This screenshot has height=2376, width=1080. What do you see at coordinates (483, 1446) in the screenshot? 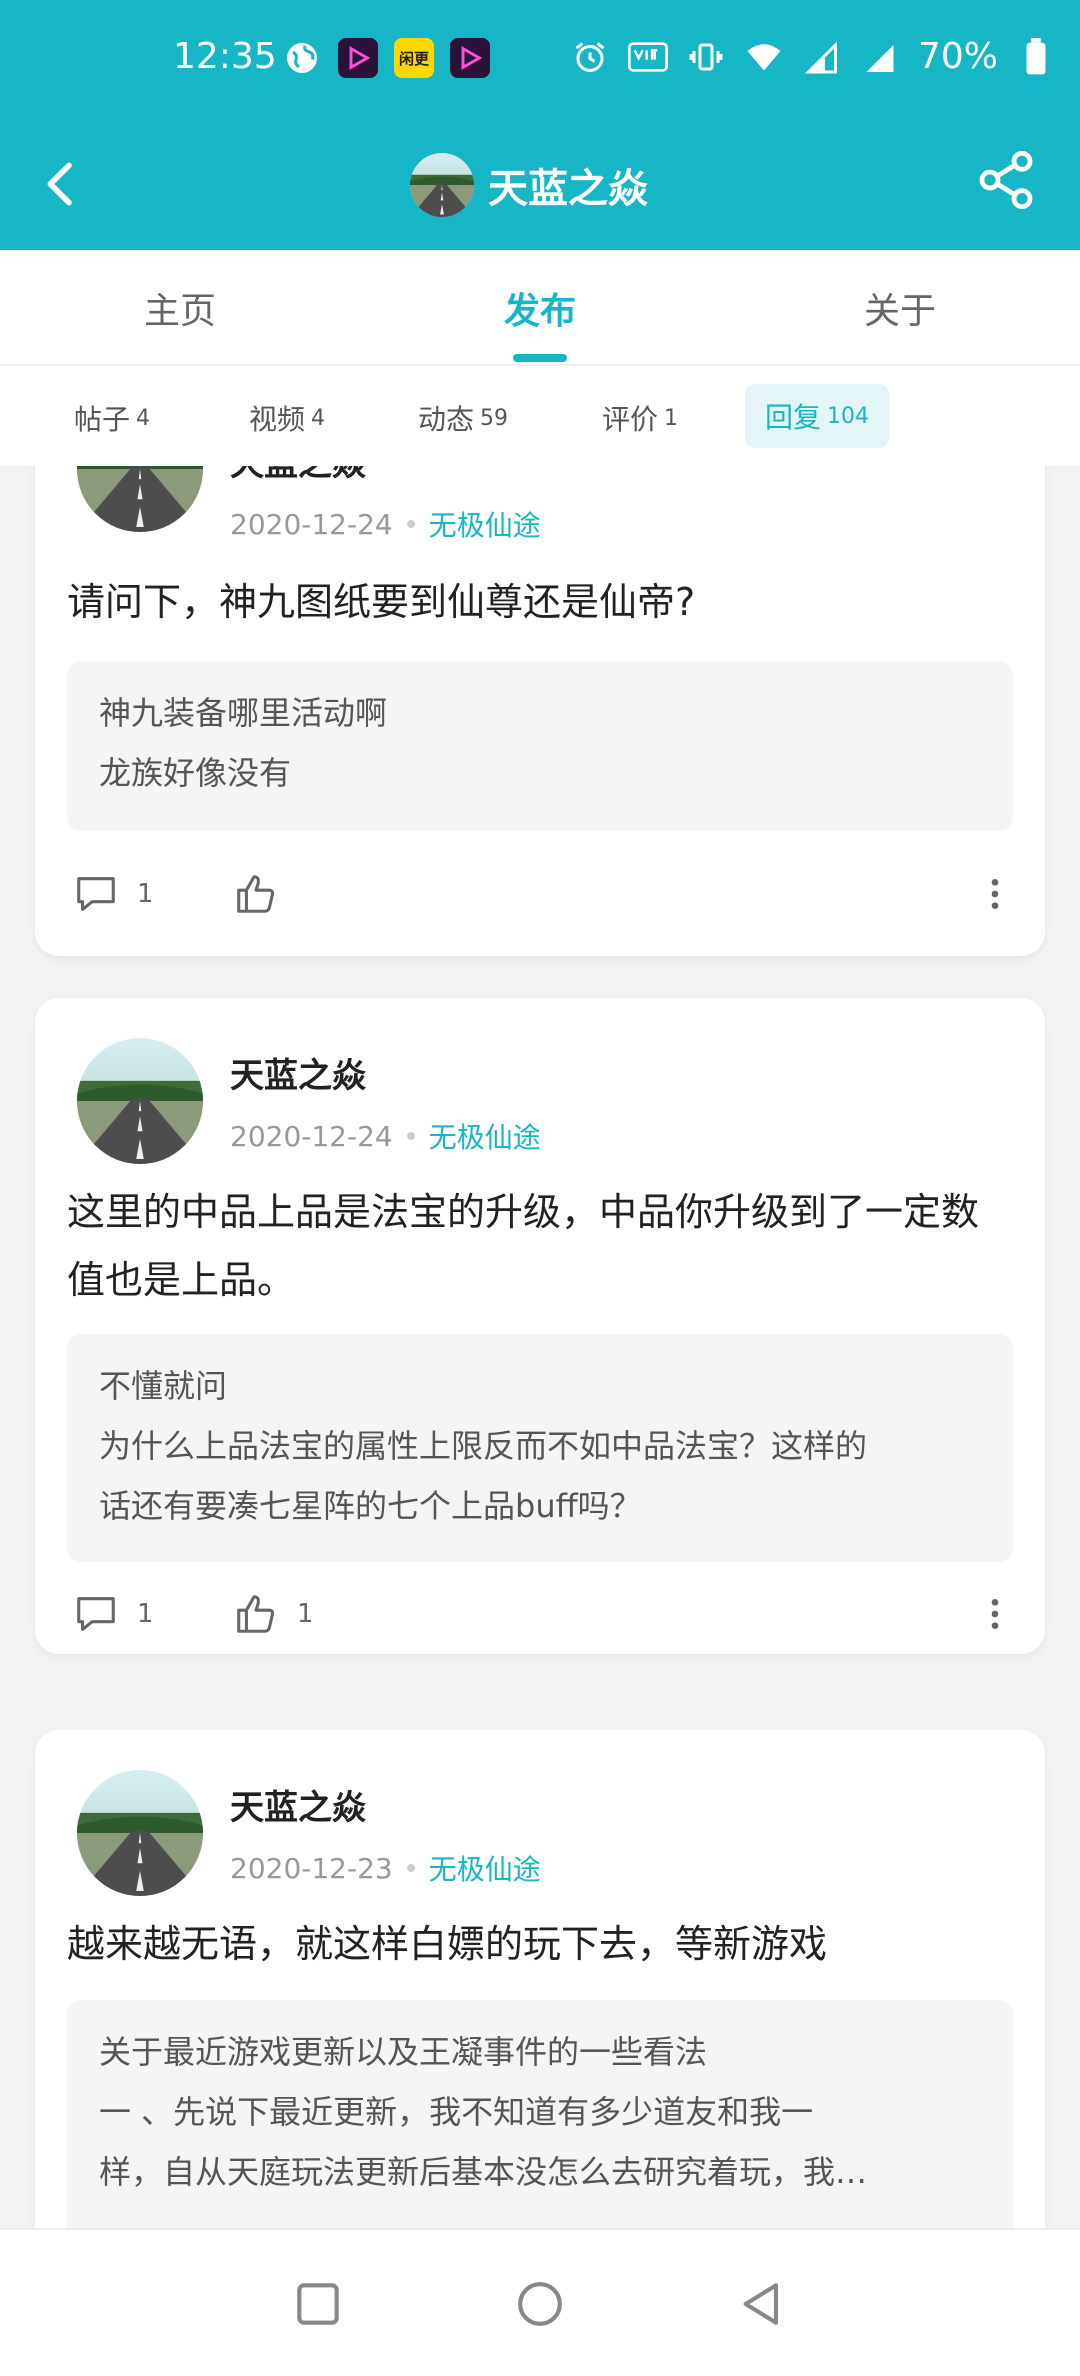
I see `quote-line: 为什么上品法宝的属性上限反而不如中品法宝？这样的` at bounding box center [483, 1446].